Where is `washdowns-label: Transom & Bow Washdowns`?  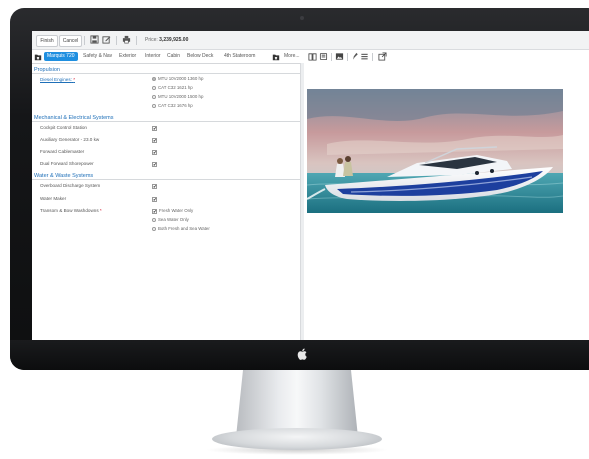 washdowns-label: Transom & Bow Washdowns is located at coordinates (69, 210).